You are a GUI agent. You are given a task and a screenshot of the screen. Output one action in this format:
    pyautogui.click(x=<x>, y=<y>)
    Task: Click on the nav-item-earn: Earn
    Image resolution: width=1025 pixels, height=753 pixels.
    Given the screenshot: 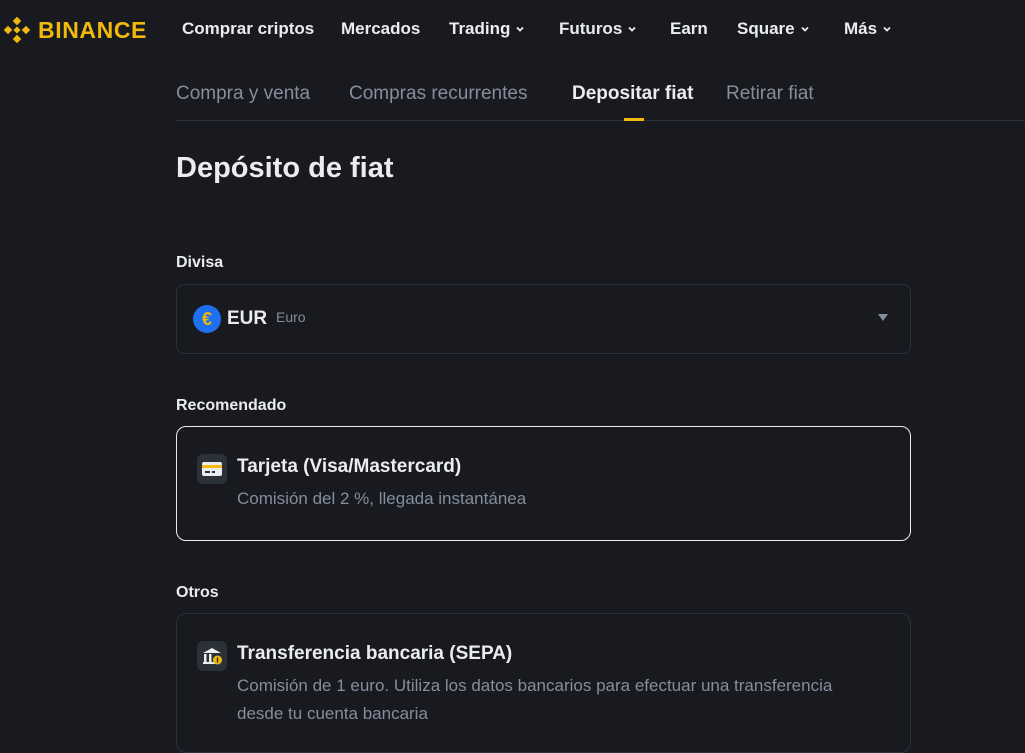 What is the action you would take?
    pyautogui.click(x=689, y=29)
    